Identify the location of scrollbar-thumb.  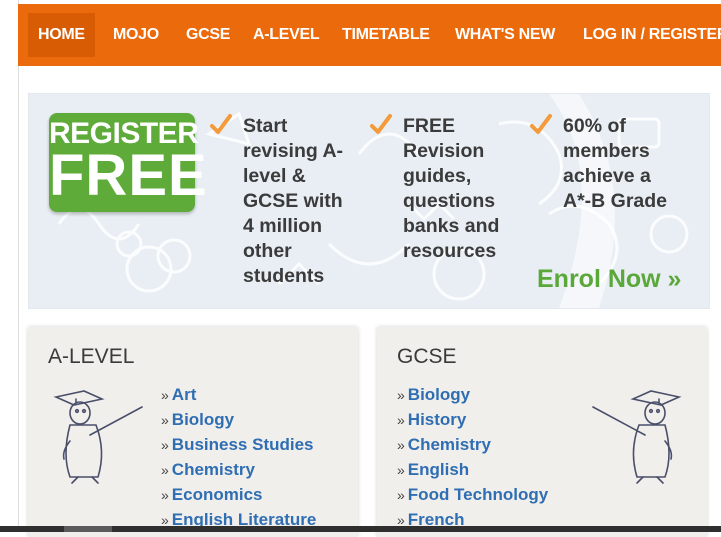
(88, 529).